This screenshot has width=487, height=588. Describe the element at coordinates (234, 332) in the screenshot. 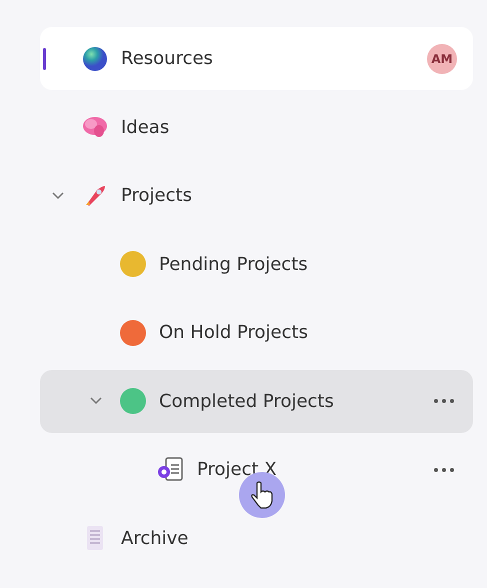

I see `item-label: On Hold Projects` at that location.